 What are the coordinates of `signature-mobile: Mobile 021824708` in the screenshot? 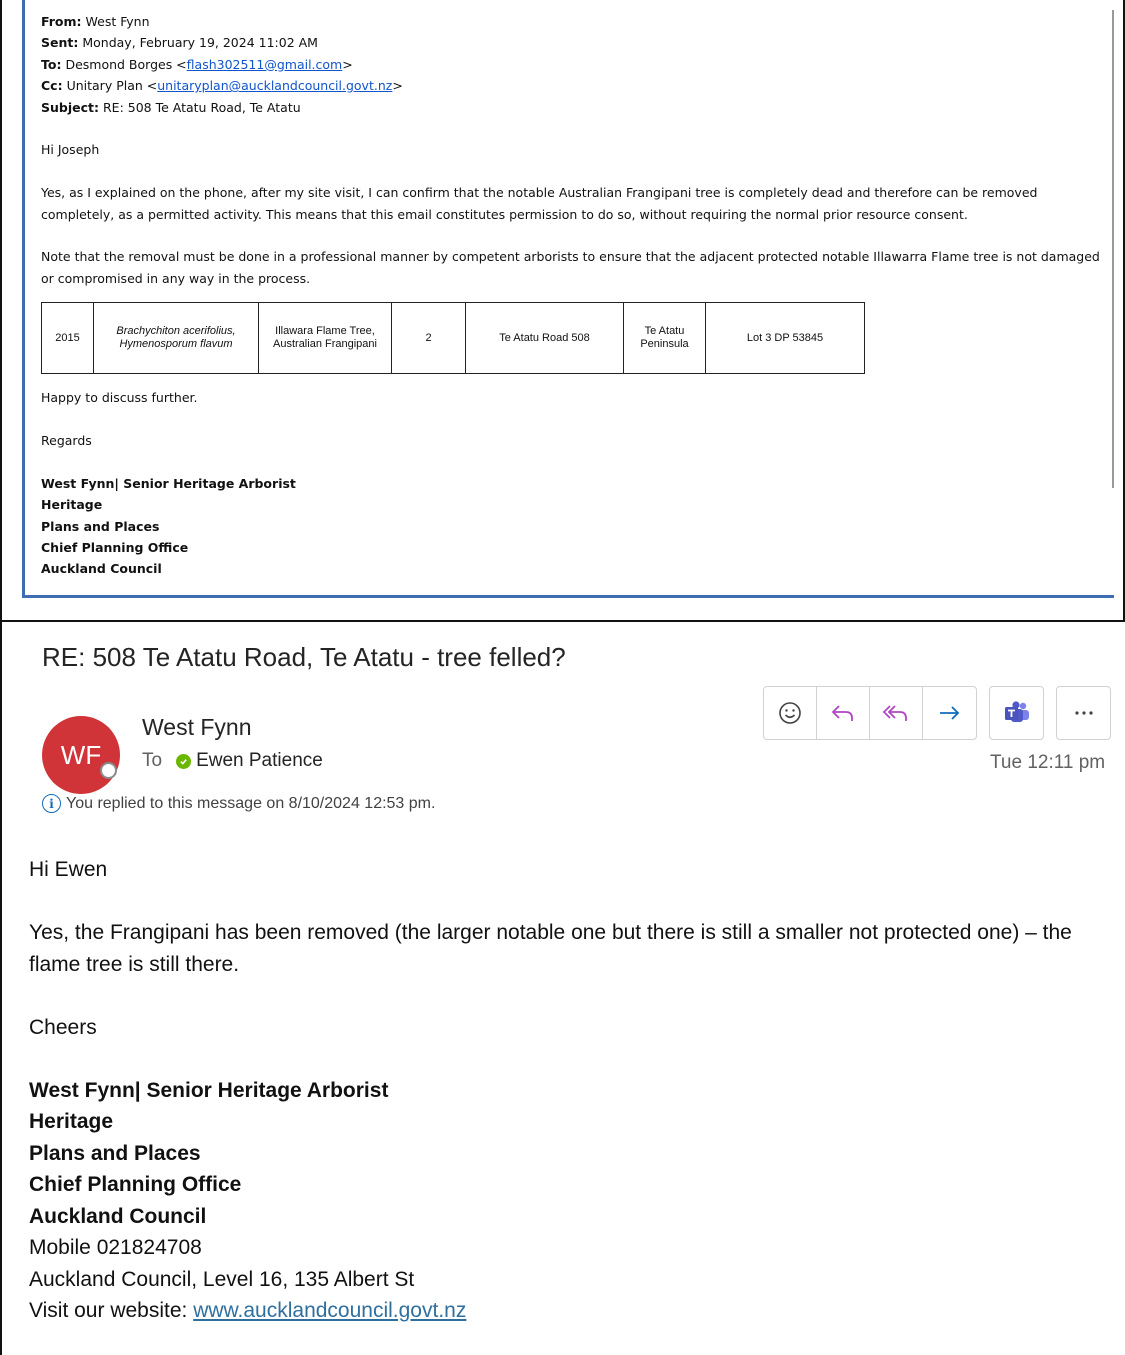 It's located at (115, 1247).